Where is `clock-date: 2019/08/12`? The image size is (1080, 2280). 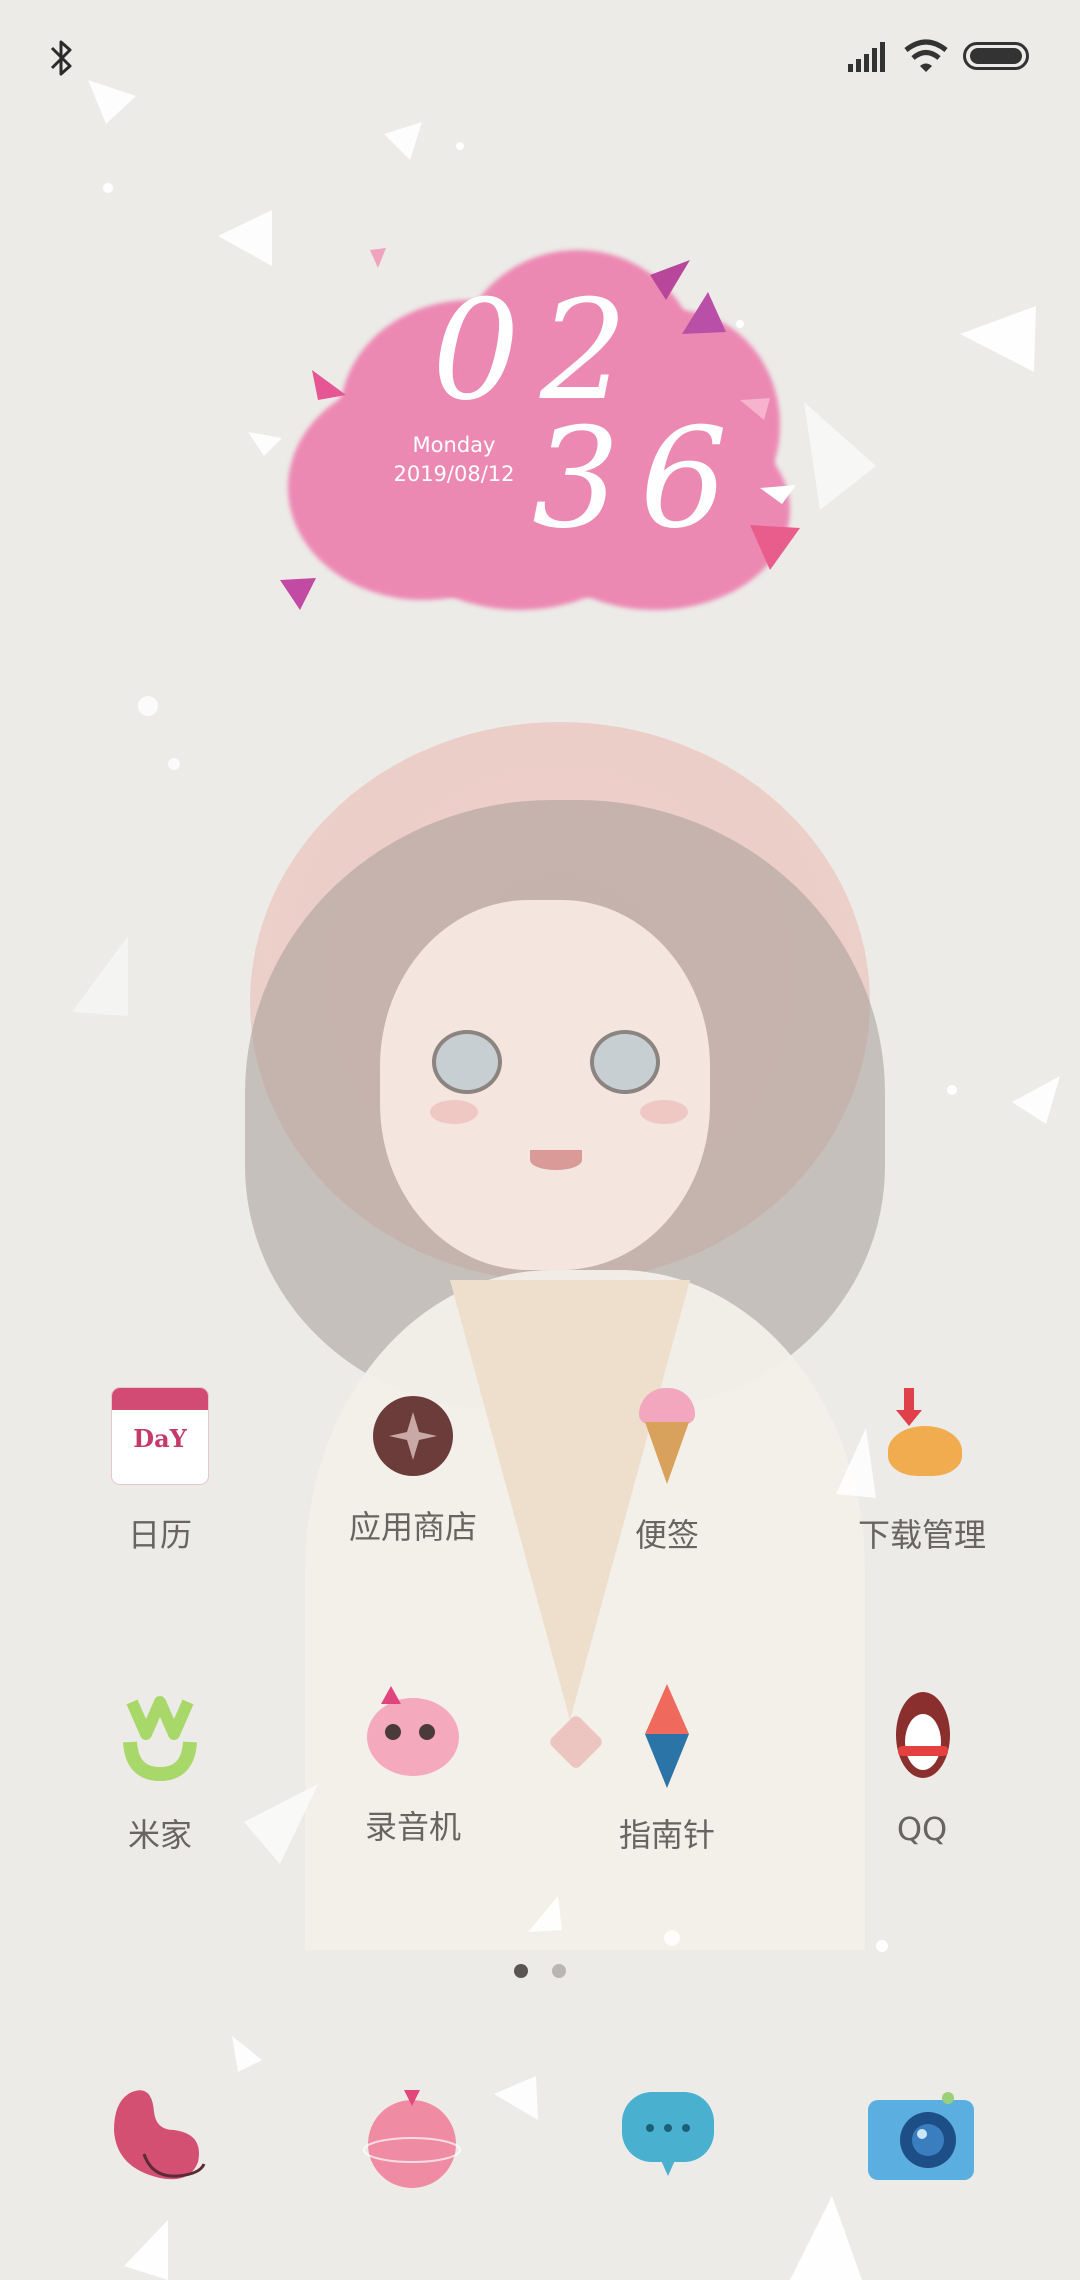
clock-date: 2019/08/12 is located at coordinates (454, 474).